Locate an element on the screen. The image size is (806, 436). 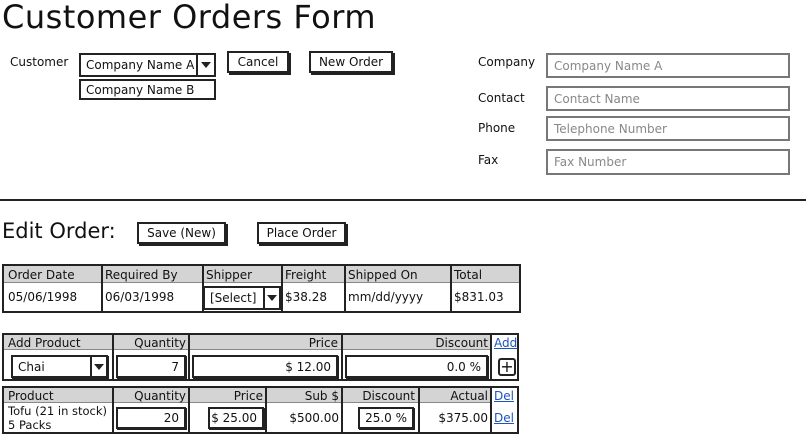
del-header-link: Del is located at coordinates (504, 395).